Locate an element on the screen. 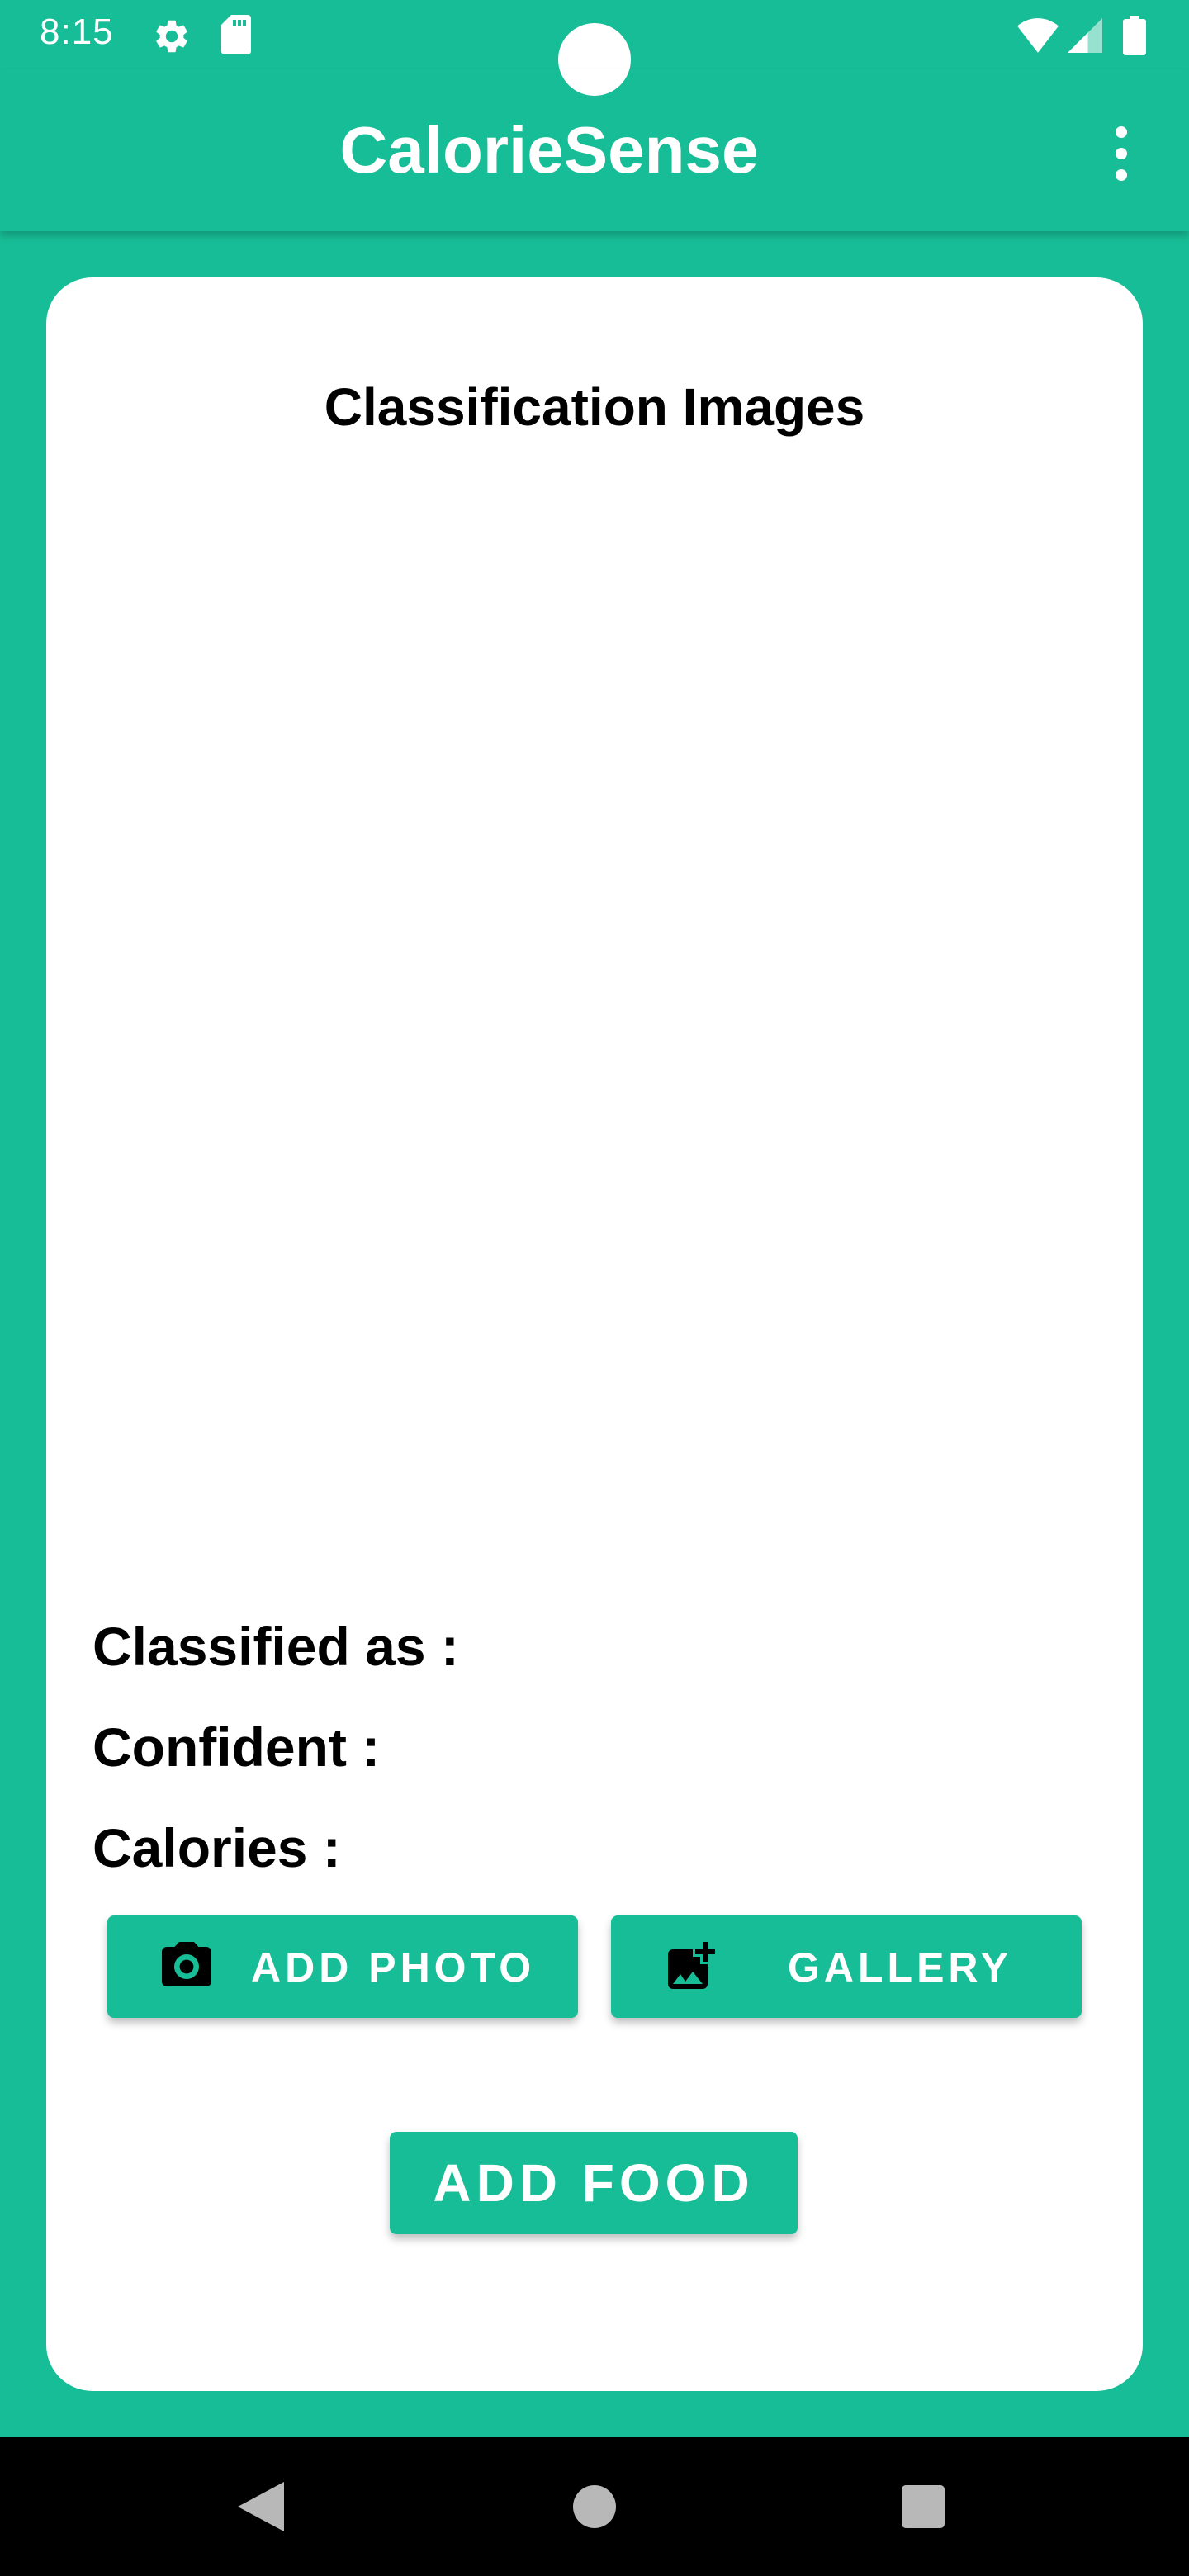 The image size is (1189, 2576). sd-card-icon is located at coordinates (236, 34).